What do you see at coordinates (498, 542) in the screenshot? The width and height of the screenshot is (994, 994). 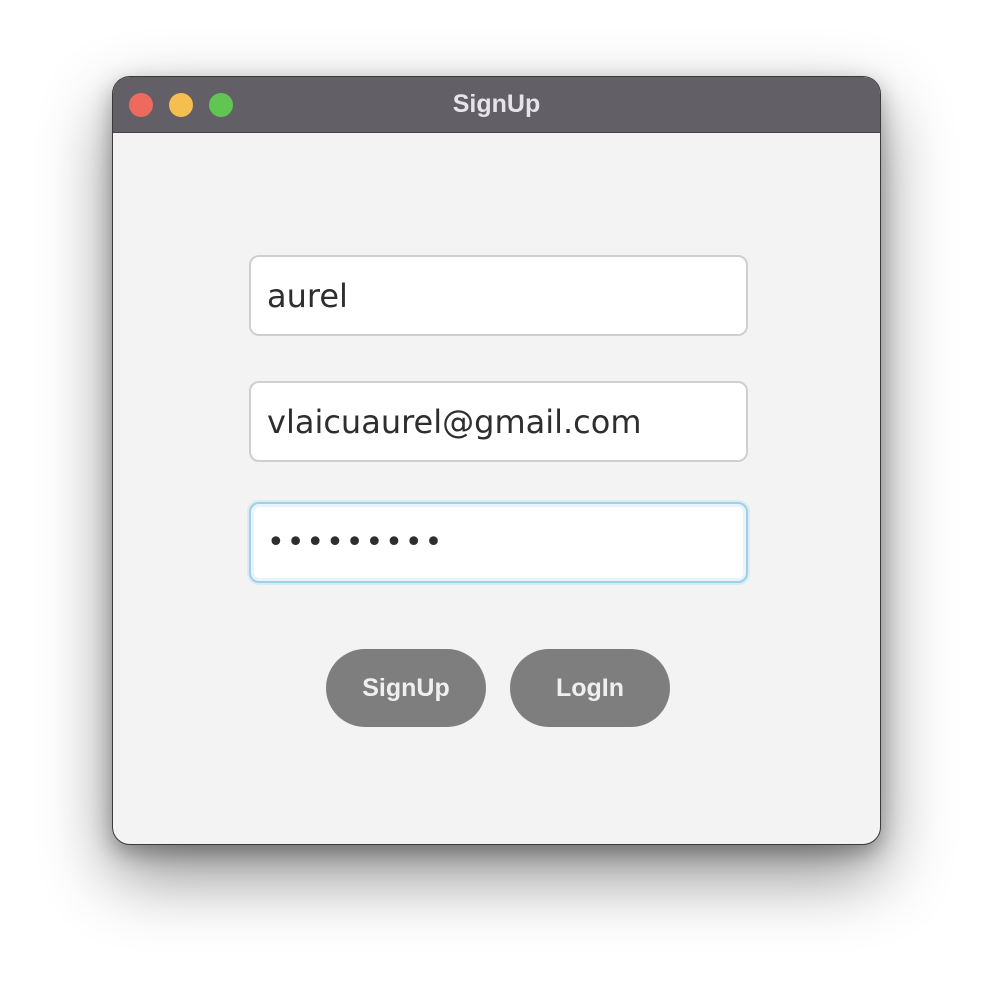 I see `password-field` at bounding box center [498, 542].